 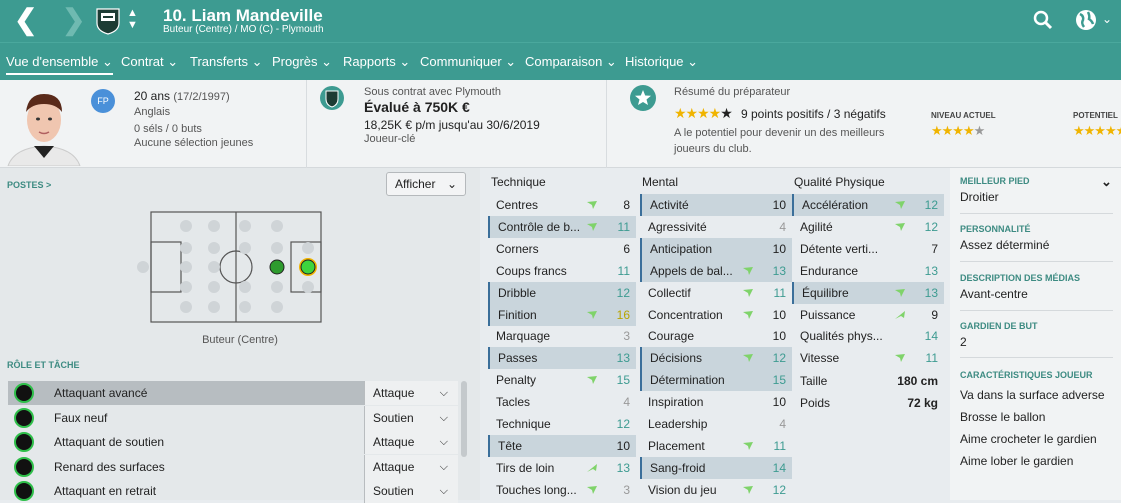 What do you see at coordinates (562, 490) in the screenshot?
I see `attribute-row: Touches long... 3` at bounding box center [562, 490].